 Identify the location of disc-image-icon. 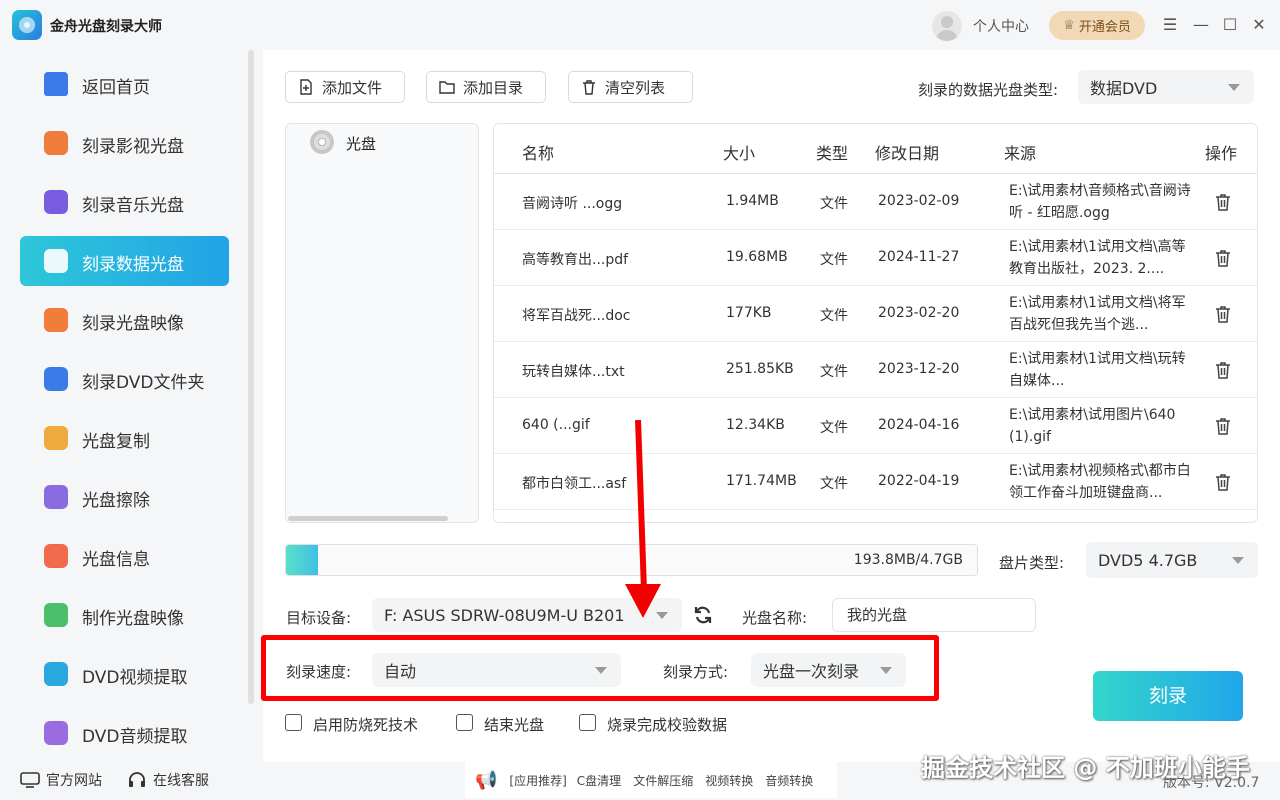
(56, 320).